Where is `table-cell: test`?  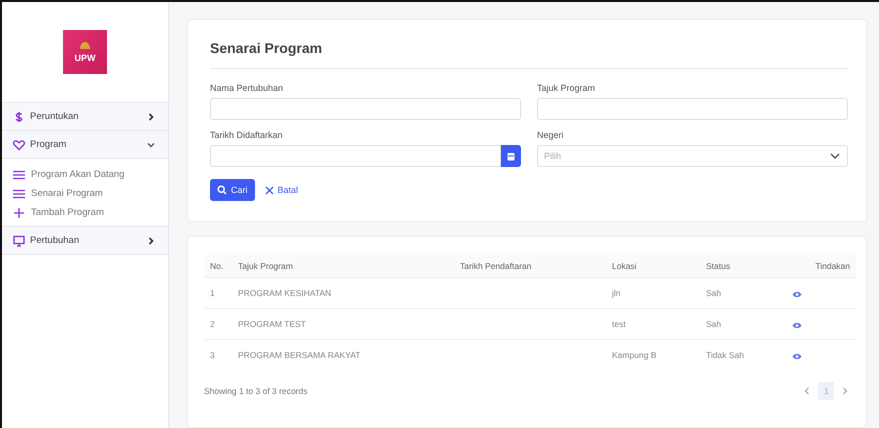
table-cell: test is located at coordinates (653, 324).